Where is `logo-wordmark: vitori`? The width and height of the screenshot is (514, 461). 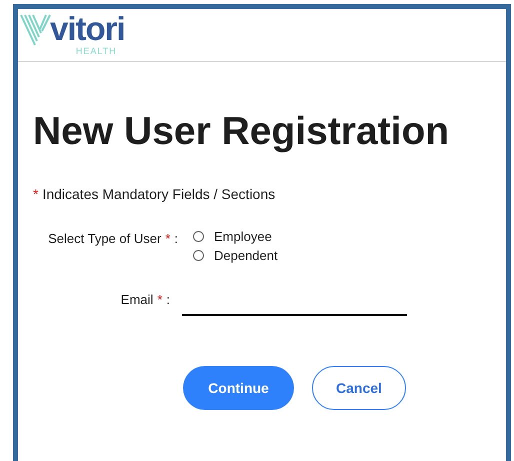 logo-wordmark: vitori is located at coordinates (87, 29).